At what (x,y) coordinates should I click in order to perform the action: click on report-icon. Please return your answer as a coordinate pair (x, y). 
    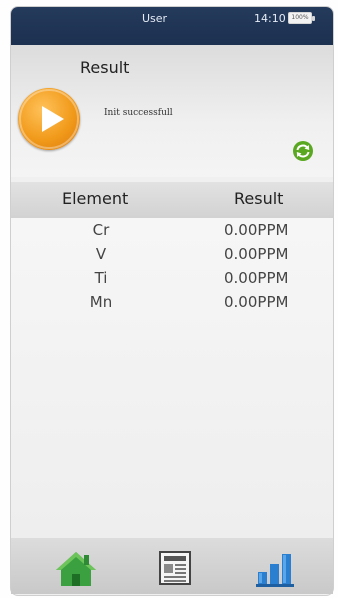
    Looking at the image, I should click on (175, 568).